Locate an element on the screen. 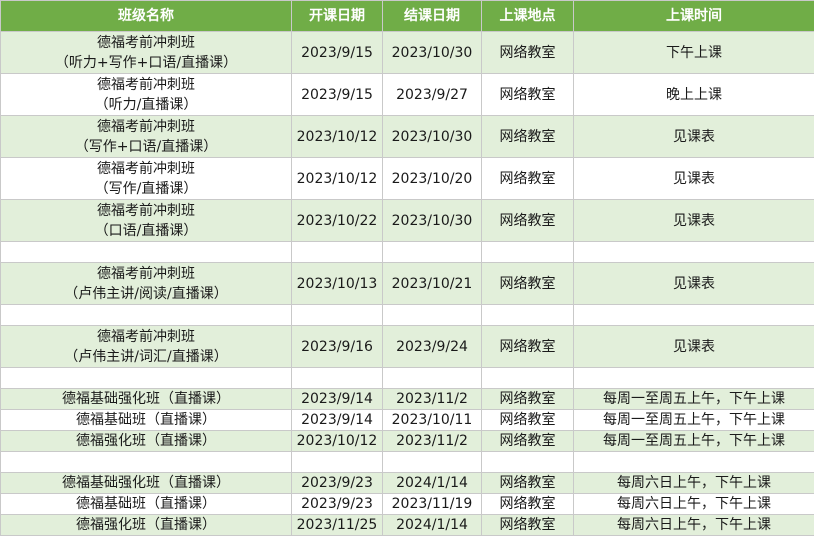 This screenshot has width=814, height=536. class-name-cell: 德福考前冲刺班（写作+口语/直播课） is located at coordinates (146, 137).